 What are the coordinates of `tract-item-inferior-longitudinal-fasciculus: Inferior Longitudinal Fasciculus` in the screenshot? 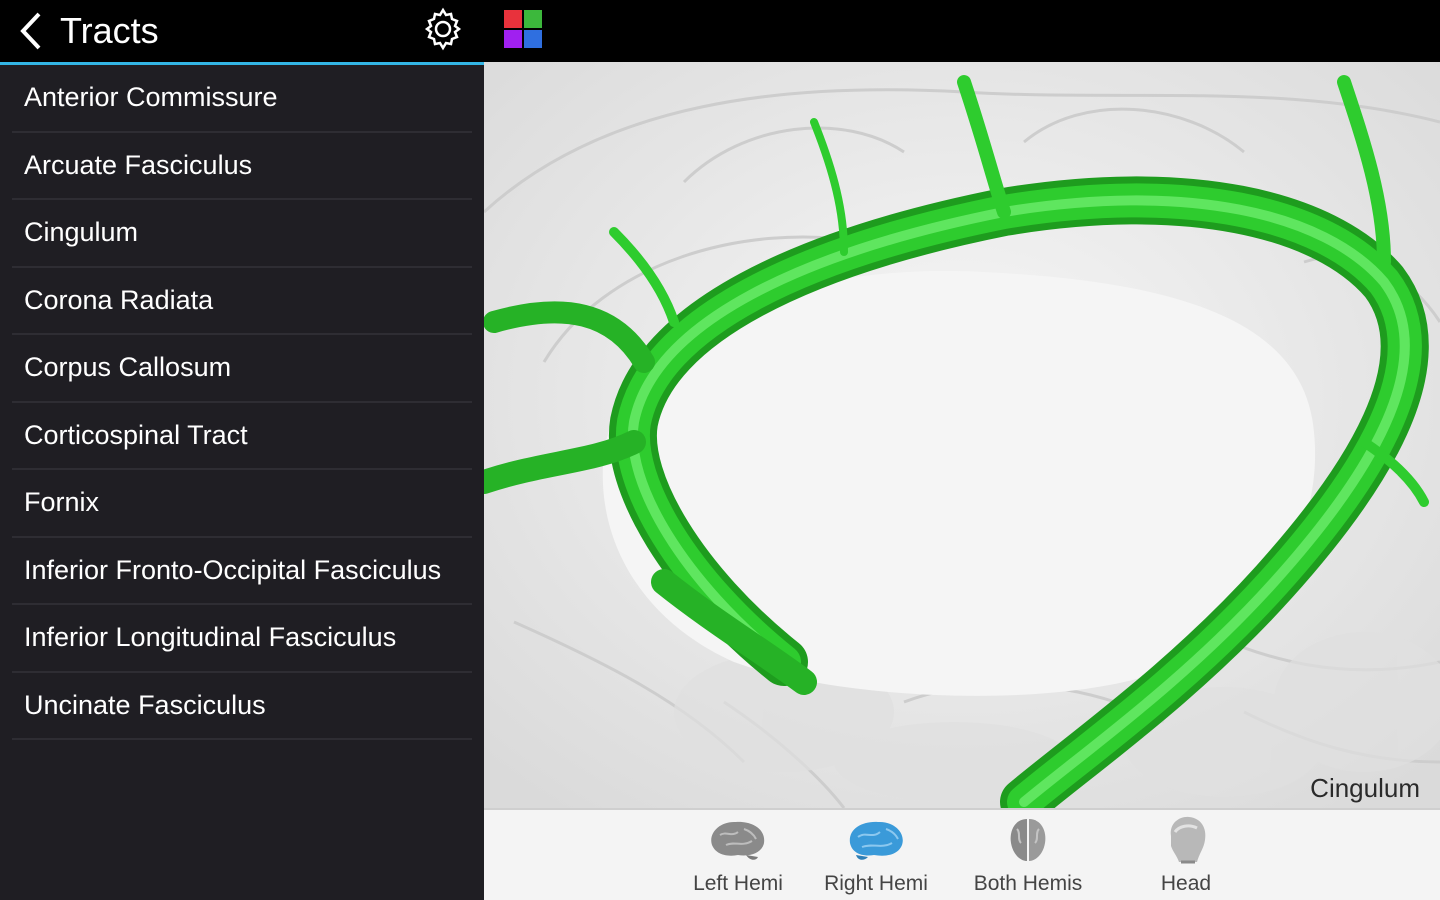 It's located at (242, 639).